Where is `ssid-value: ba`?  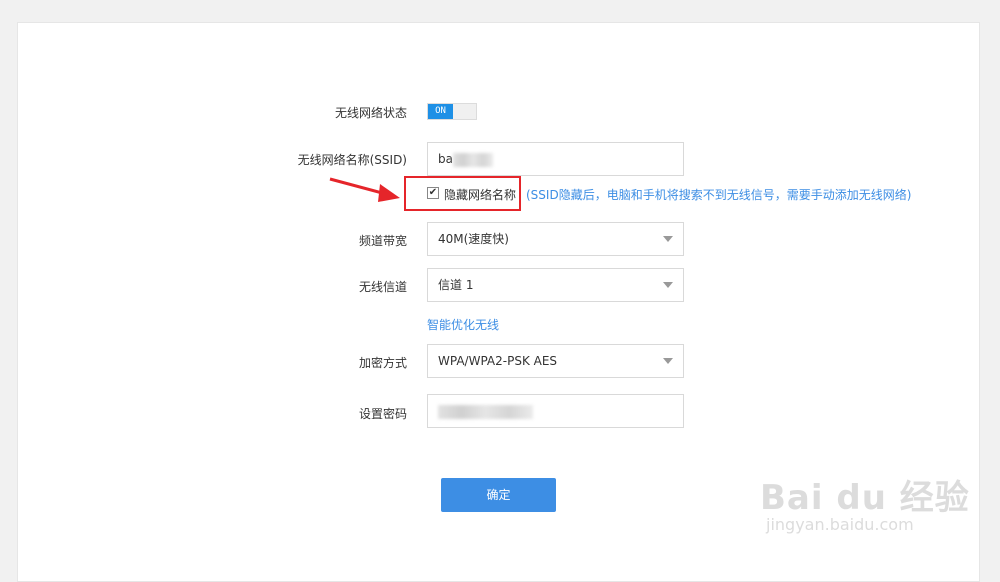 ssid-value: ba is located at coordinates (445, 159).